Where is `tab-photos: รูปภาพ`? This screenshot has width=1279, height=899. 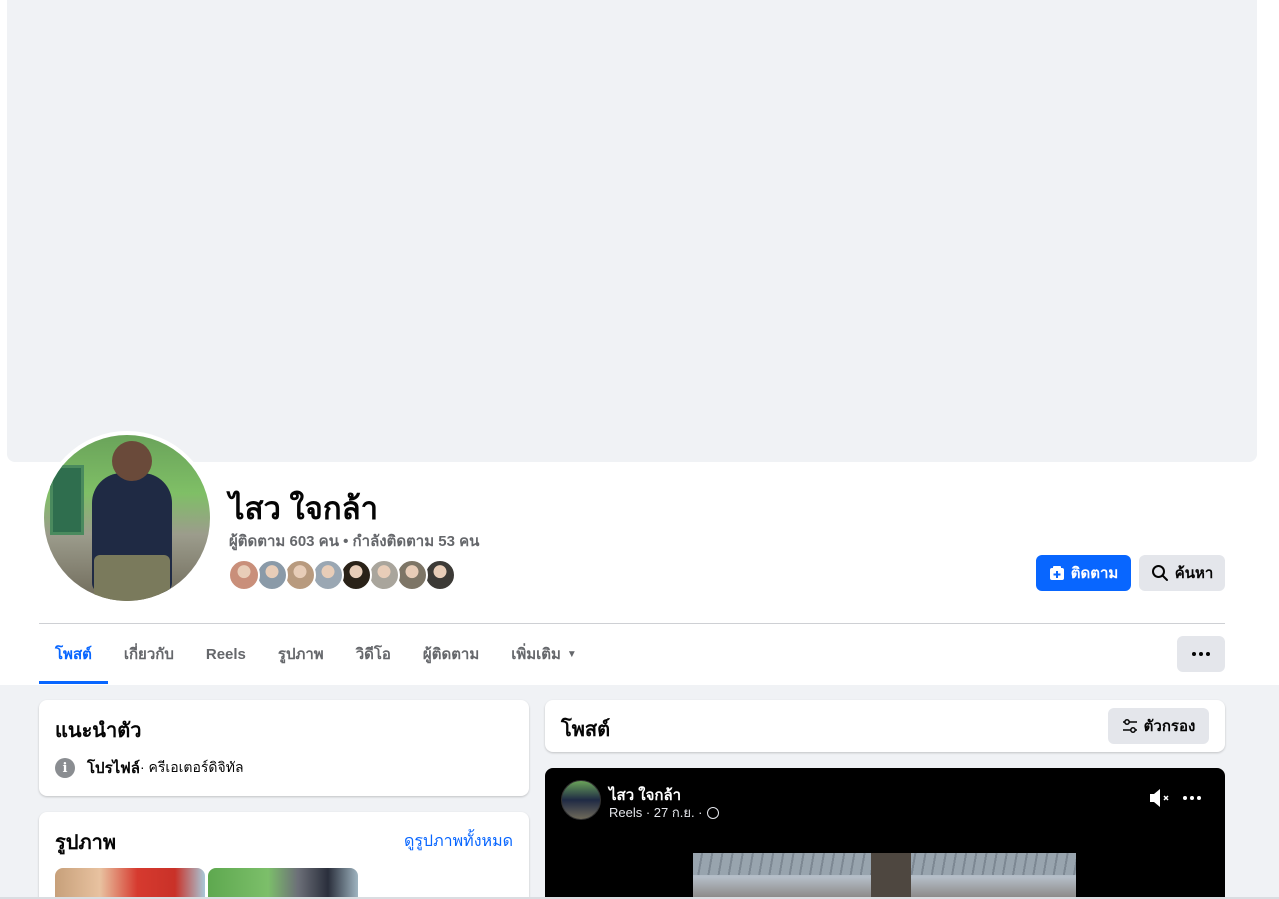 tab-photos: รูปภาพ is located at coordinates (301, 654).